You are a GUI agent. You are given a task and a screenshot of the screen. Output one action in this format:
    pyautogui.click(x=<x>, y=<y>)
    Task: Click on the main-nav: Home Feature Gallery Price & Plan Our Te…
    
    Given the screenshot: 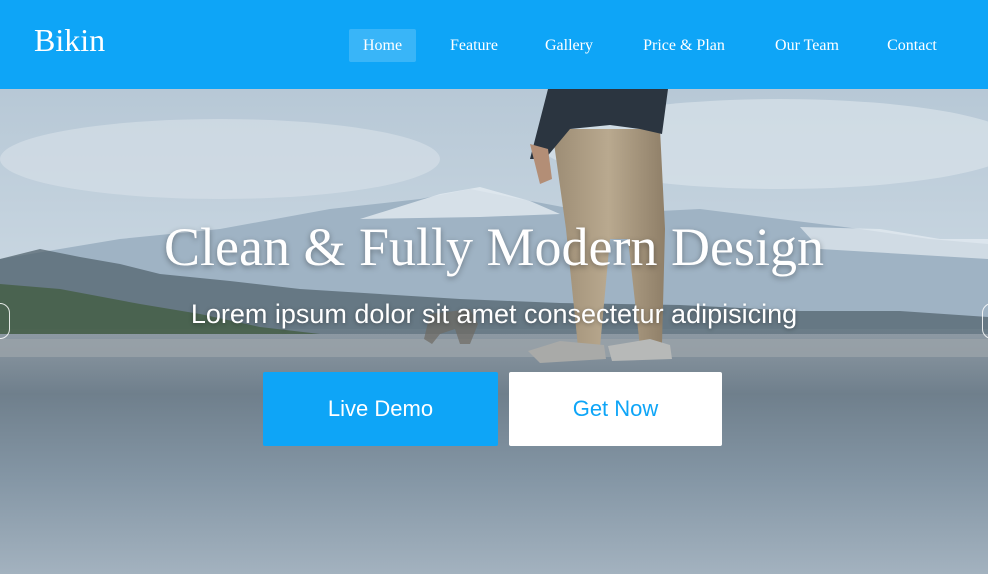 What is the action you would take?
    pyautogui.click(x=494, y=45)
    